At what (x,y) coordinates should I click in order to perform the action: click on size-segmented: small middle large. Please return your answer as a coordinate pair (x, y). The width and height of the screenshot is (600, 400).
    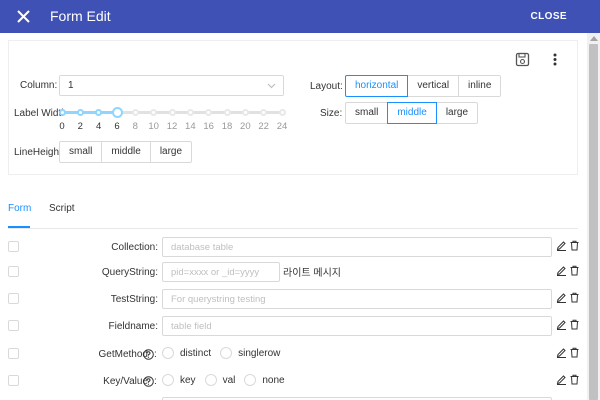
    Looking at the image, I should click on (412, 113).